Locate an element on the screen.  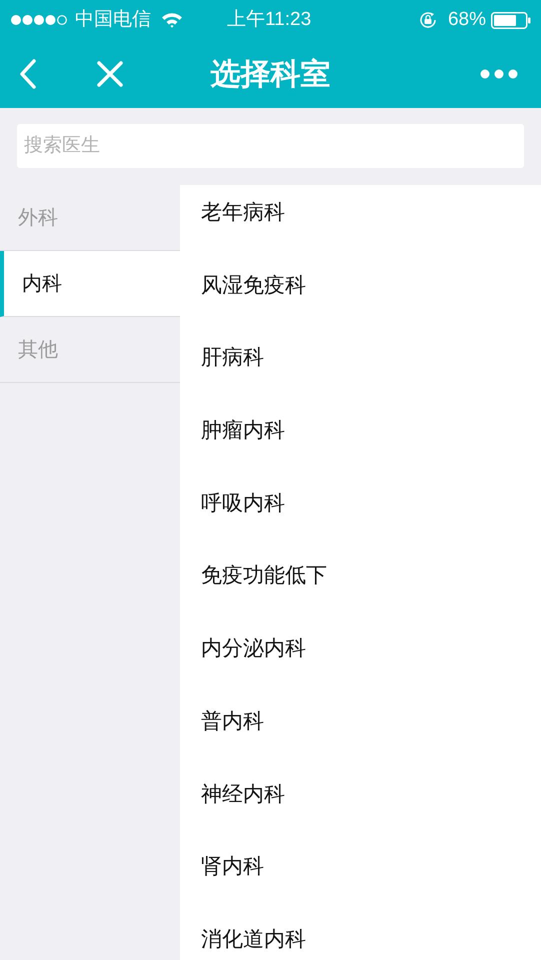
wifi-icon is located at coordinates (172, 20).